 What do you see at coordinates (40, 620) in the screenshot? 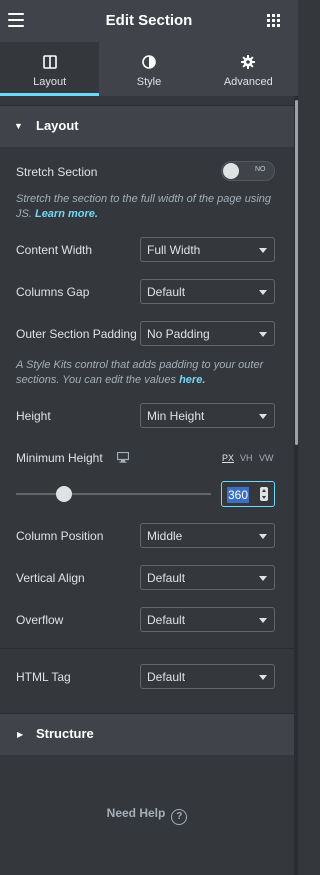
I see `overflow-label: Overflow` at bounding box center [40, 620].